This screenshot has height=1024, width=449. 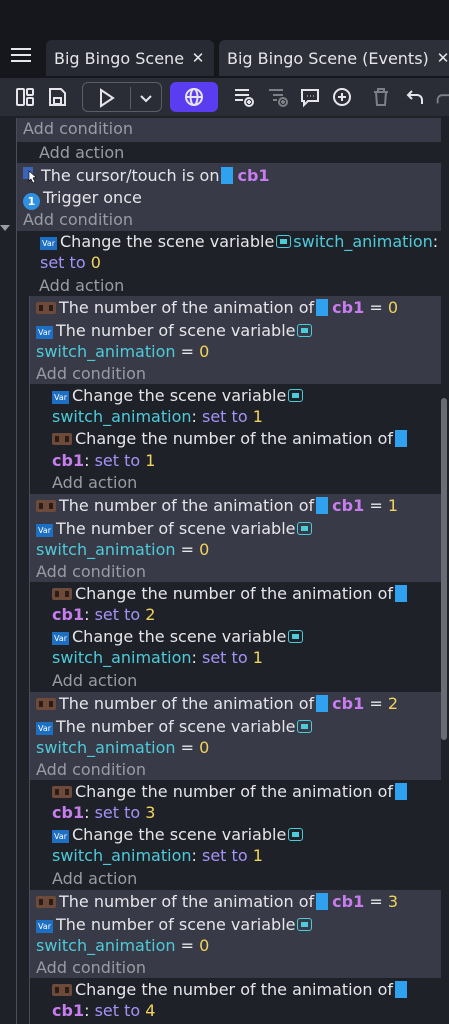 What do you see at coordinates (31, 177) in the screenshot?
I see `cursor-icon` at bounding box center [31, 177].